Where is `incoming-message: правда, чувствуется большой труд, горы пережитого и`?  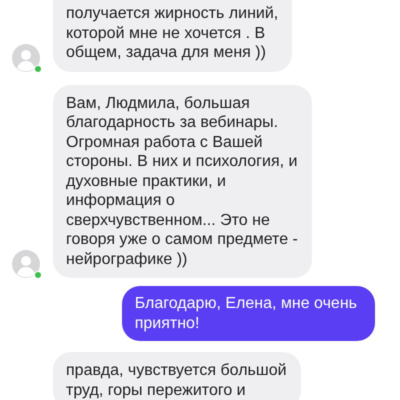
incoming-message: правда, чувствуется большой труд, горы пережитого и is located at coordinates (177, 376).